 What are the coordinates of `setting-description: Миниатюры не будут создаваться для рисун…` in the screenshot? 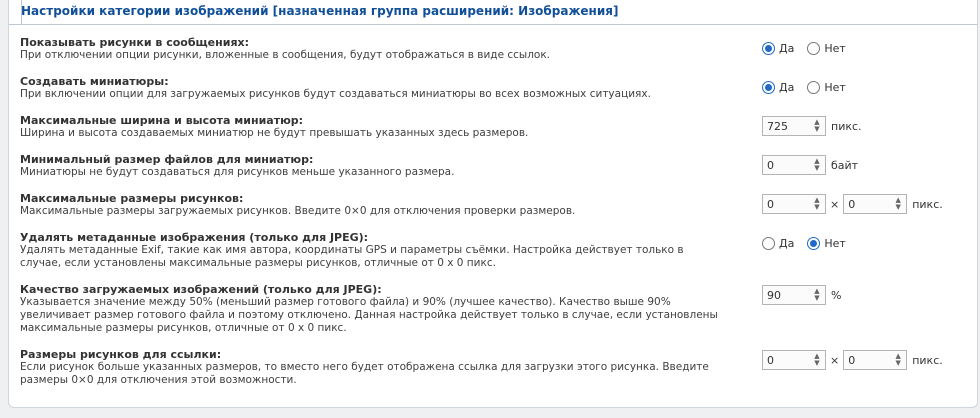 It's located at (237, 172).